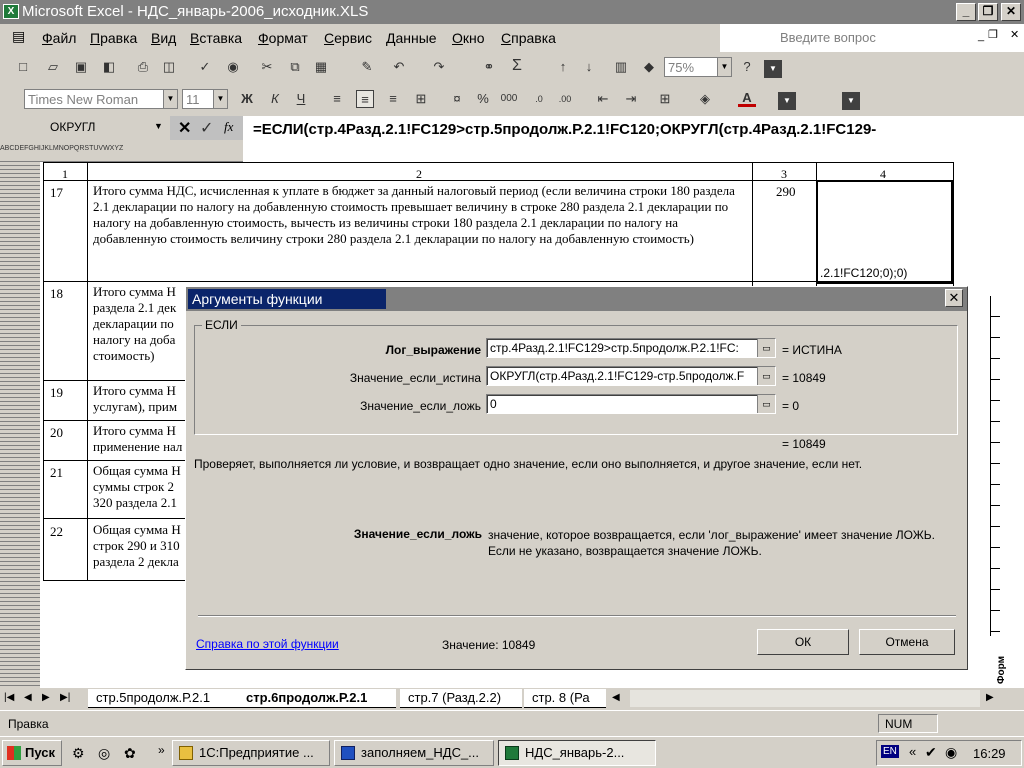 This screenshot has height=768, width=1024. What do you see at coordinates (163, 698) in the screenshot?
I see `sheet-tab: стр.5продолж.Р.2.1` at bounding box center [163, 698].